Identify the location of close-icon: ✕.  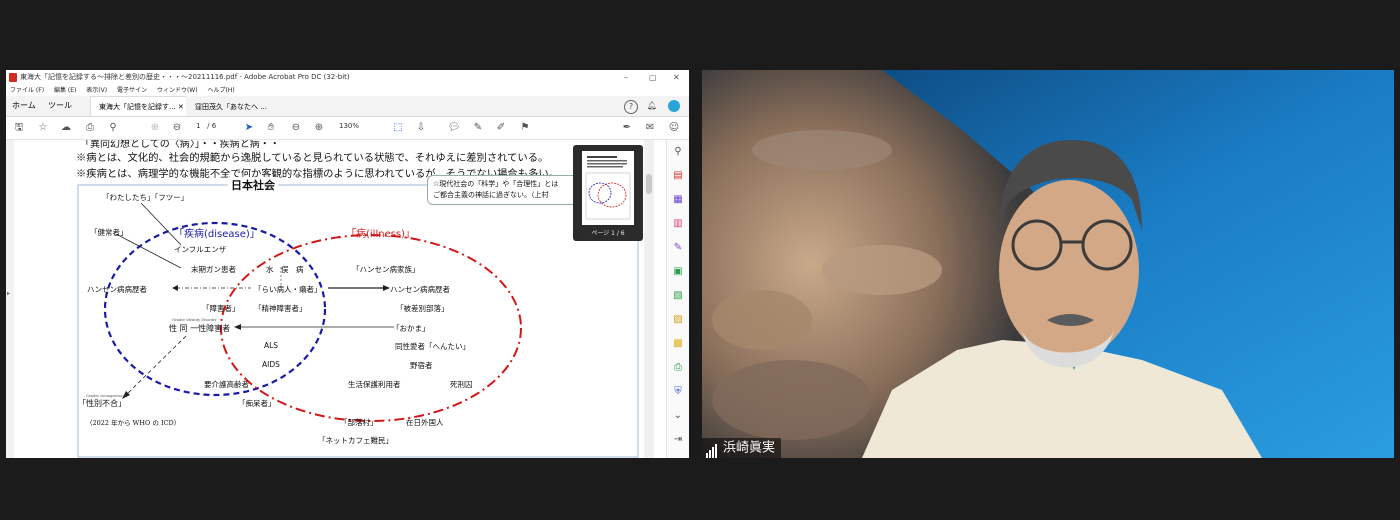
(676, 77).